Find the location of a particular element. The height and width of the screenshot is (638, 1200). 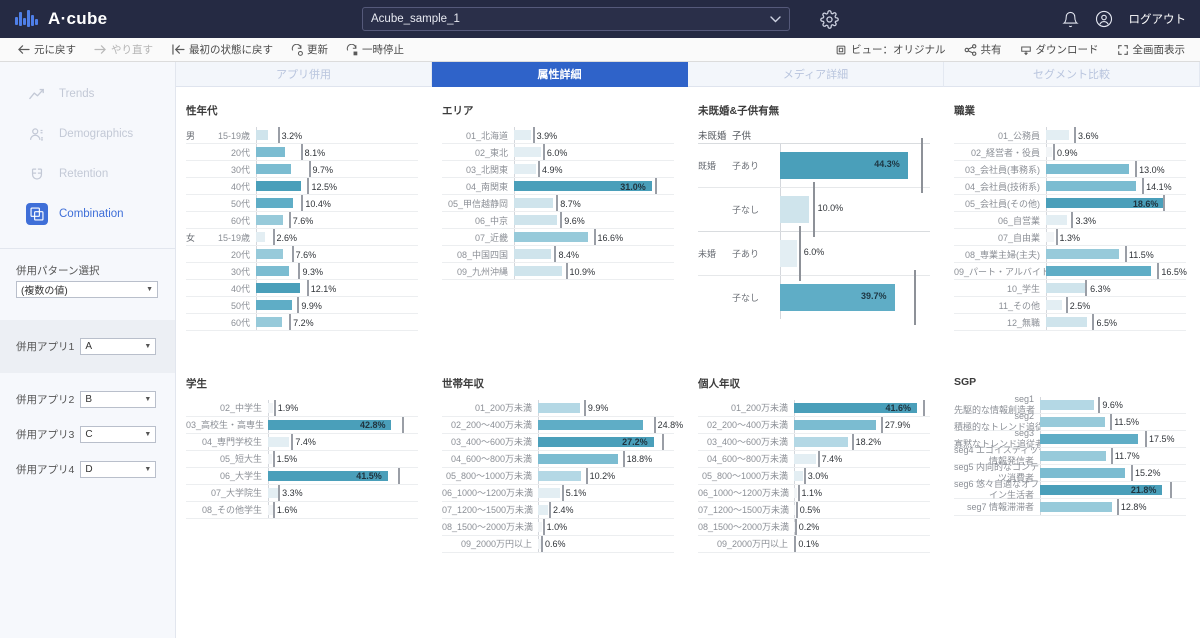

chart-row: 04_会社員(技術系) 14.1% is located at coordinates (1070, 186).